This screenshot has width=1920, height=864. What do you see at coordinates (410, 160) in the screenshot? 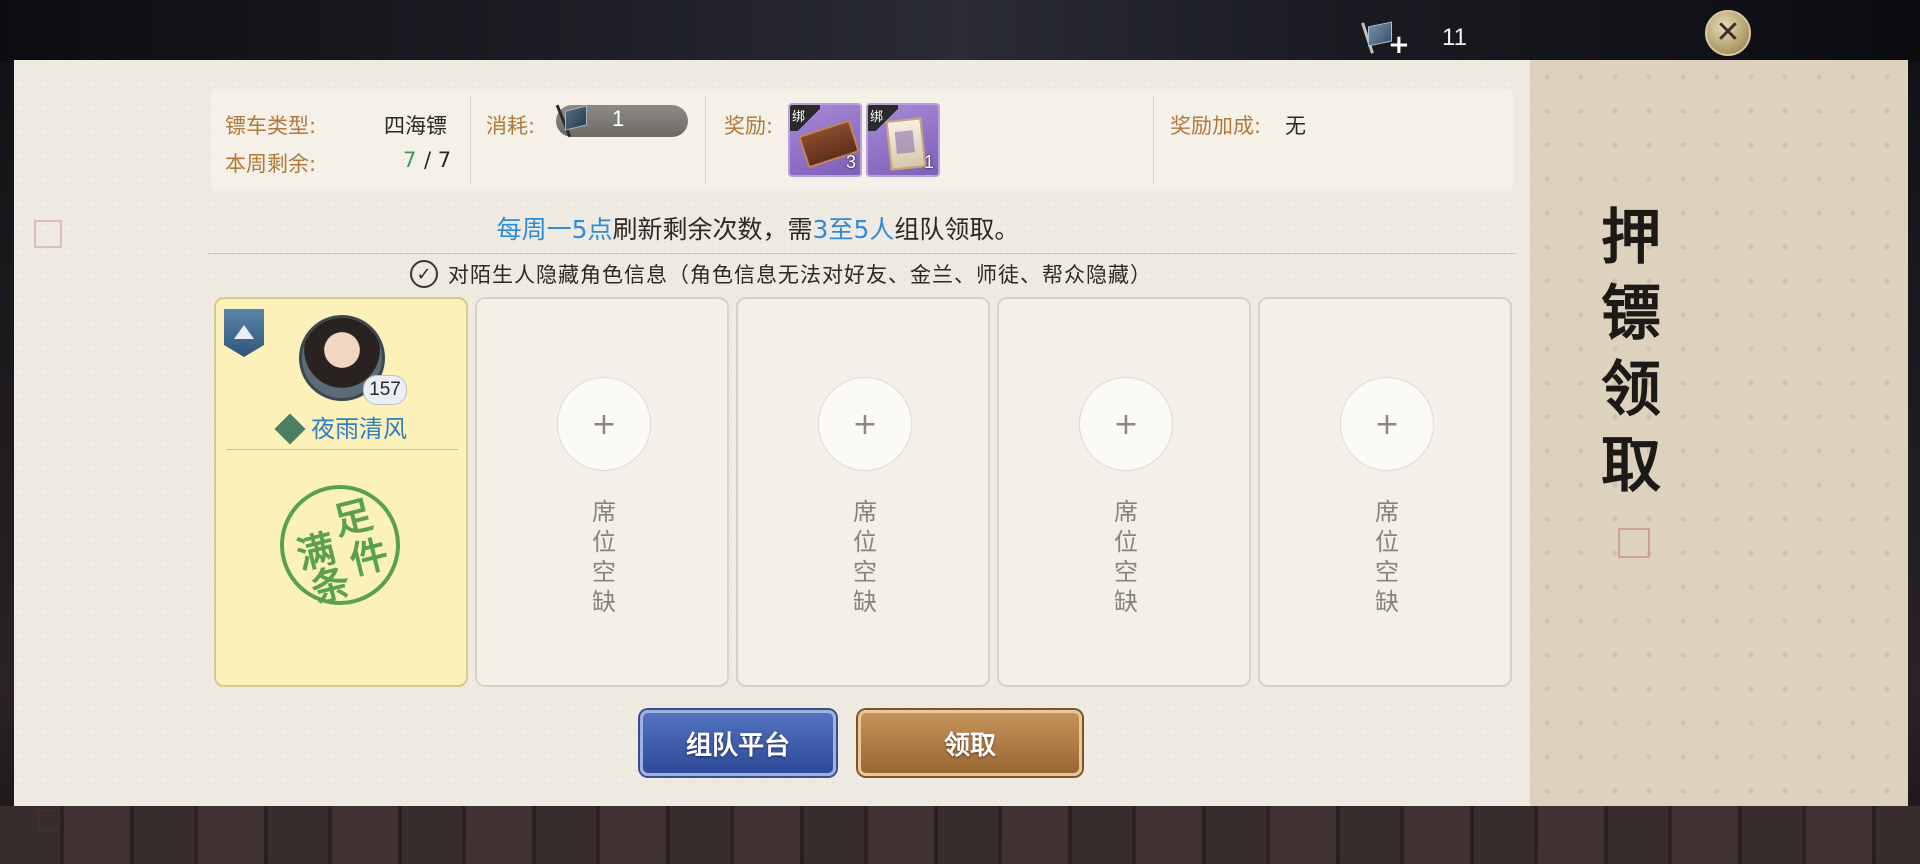
I see `weekly-remaining-current: 7` at bounding box center [410, 160].